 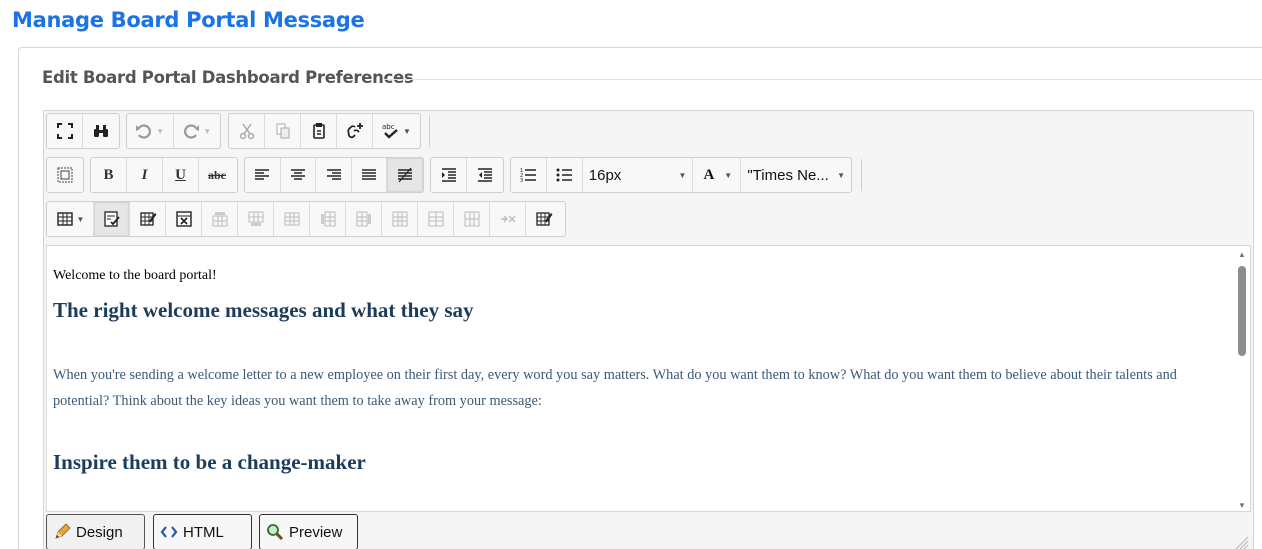 I want to click on edit-table-icon, so click(x=147, y=219).